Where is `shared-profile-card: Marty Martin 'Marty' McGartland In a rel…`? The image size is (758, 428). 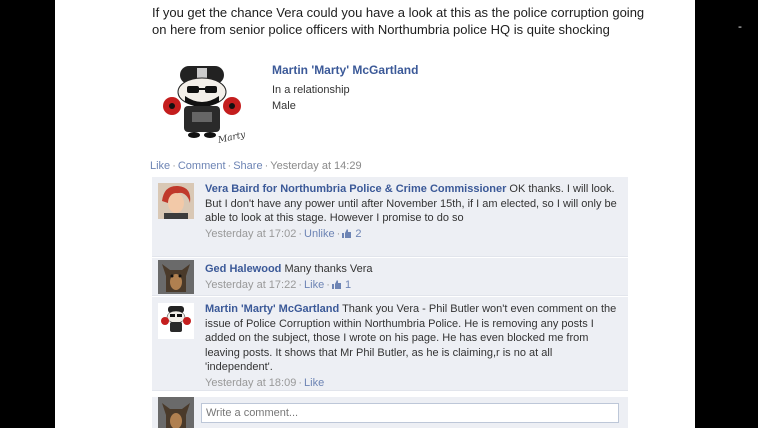
shared-profile-card: Marty Martin 'Marty' McGartland In a rel… is located at coordinates (392, 105).